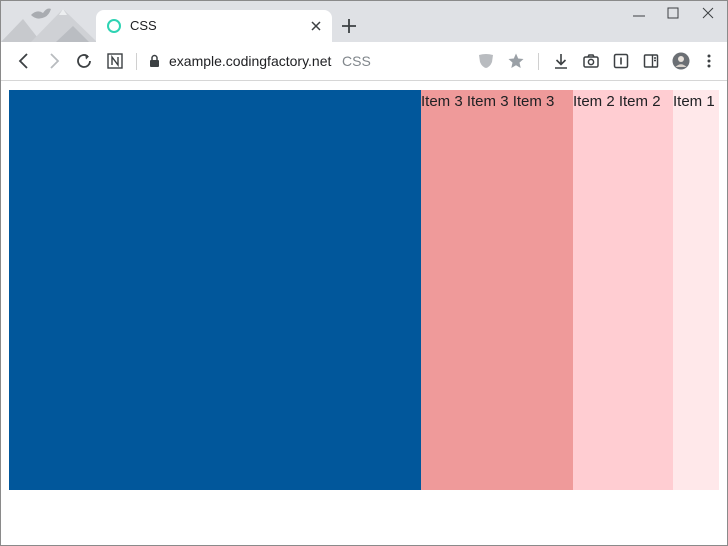  I want to click on minimize-icon, so click(639, 13).